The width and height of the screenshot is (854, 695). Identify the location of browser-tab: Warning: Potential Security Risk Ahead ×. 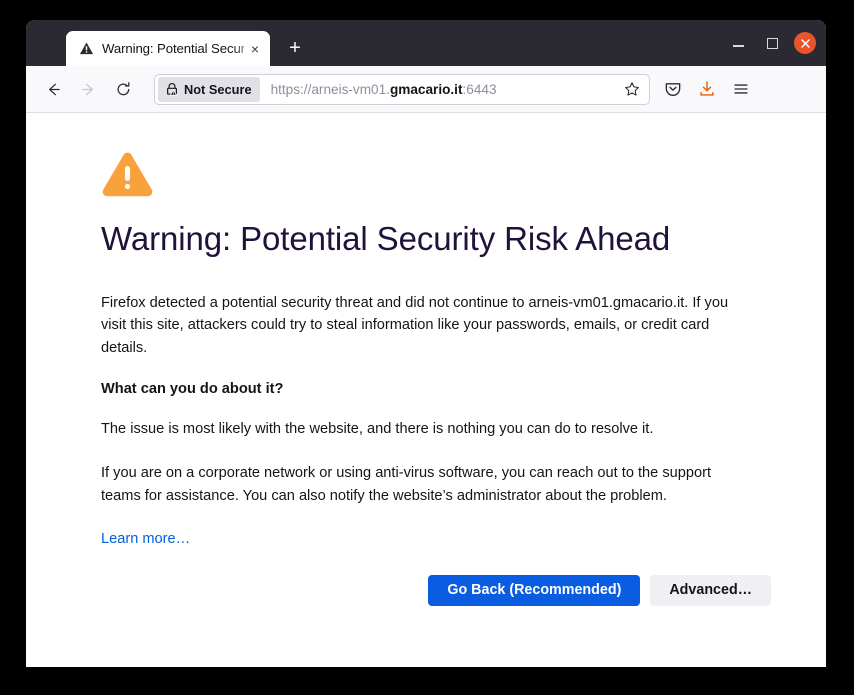
(168, 48).